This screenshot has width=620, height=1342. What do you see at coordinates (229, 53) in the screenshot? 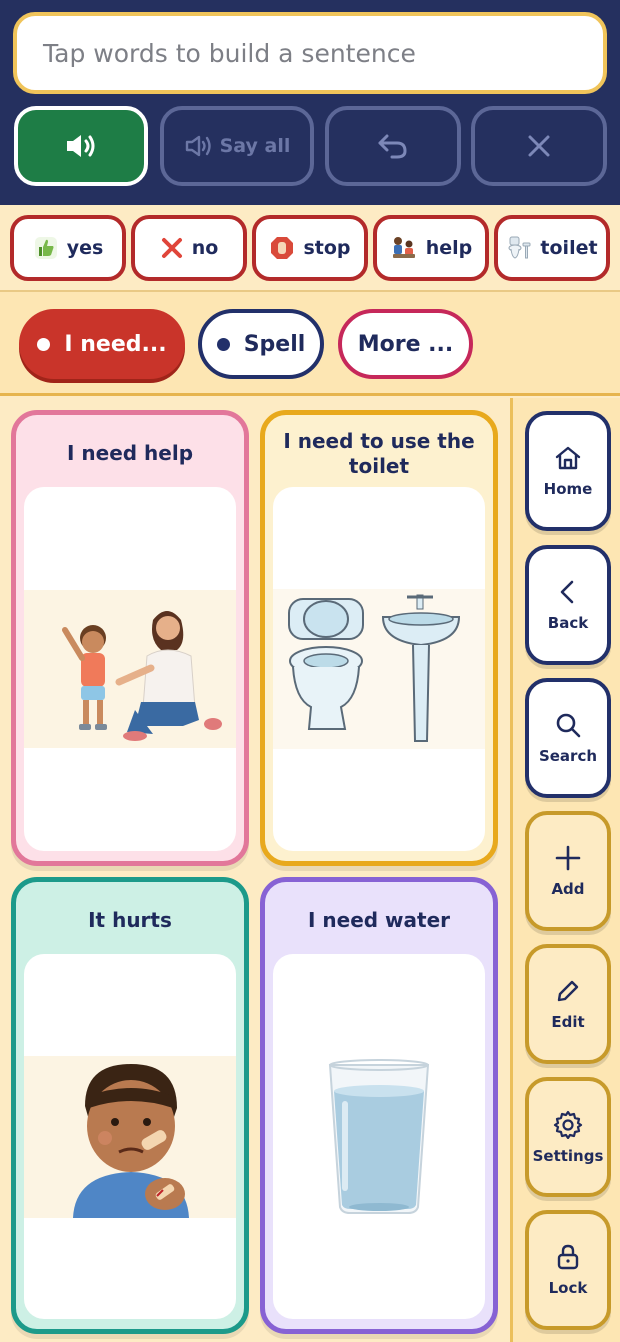
I see `sentence-placeholder: Tap words to build a sentence` at bounding box center [229, 53].